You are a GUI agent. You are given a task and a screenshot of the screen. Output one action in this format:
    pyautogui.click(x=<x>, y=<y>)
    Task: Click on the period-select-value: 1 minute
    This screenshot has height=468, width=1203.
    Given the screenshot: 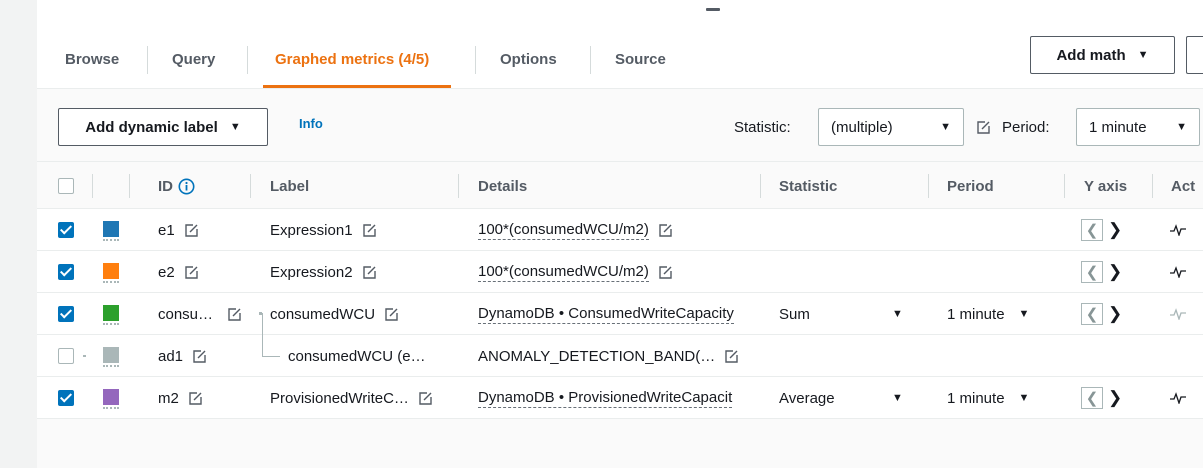 What is the action you would take?
    pyautogui.click(x=1118, y=127)
    